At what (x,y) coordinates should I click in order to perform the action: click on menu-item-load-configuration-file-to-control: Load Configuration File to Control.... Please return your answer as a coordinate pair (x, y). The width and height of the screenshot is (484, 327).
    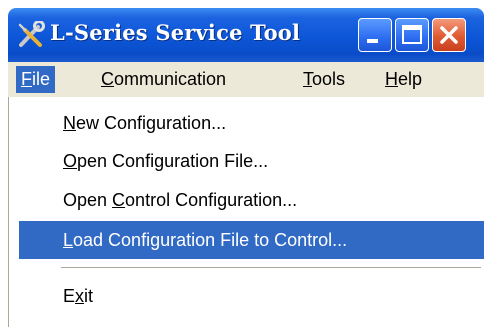
    Looking at the image, I should click on (251, 240).